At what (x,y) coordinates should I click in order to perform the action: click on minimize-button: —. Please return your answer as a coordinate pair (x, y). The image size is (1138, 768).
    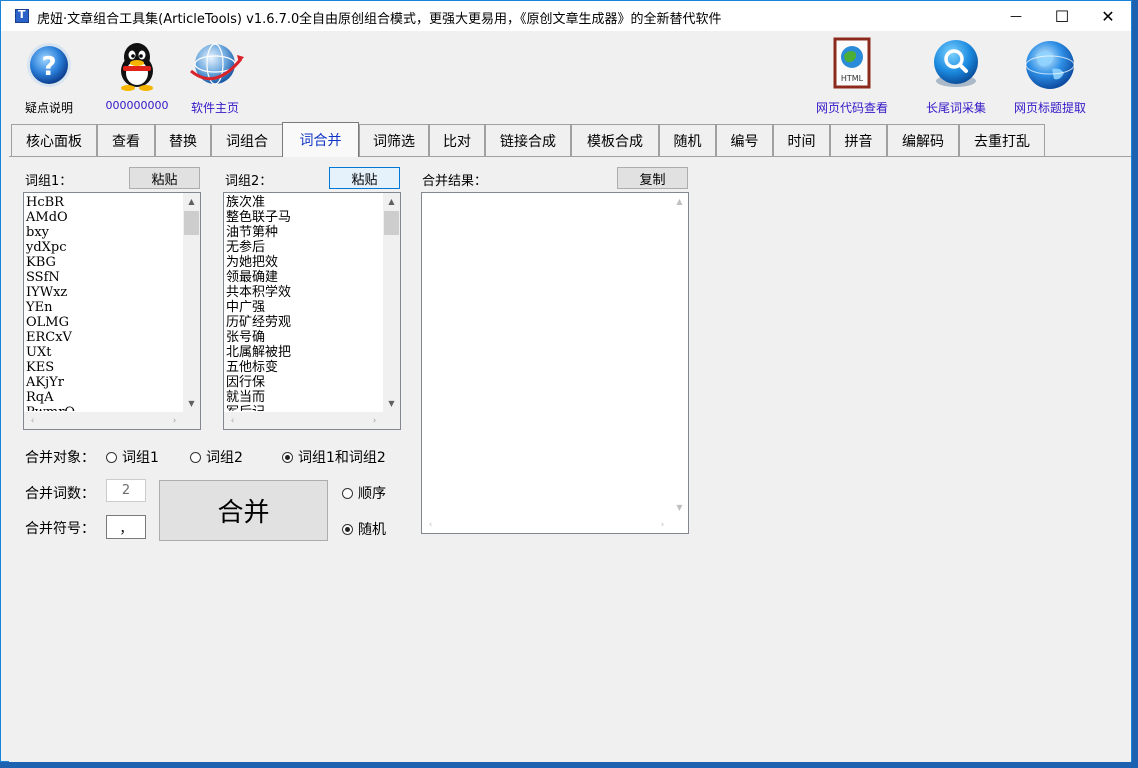
    Looking at the image, I should click on (1016, 16).